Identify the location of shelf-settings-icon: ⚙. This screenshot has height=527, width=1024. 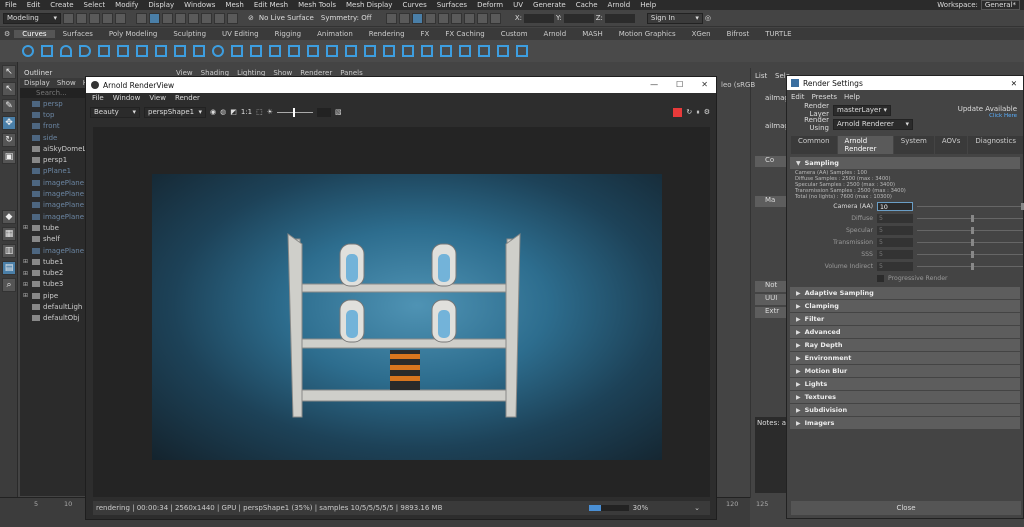
(7, 34).